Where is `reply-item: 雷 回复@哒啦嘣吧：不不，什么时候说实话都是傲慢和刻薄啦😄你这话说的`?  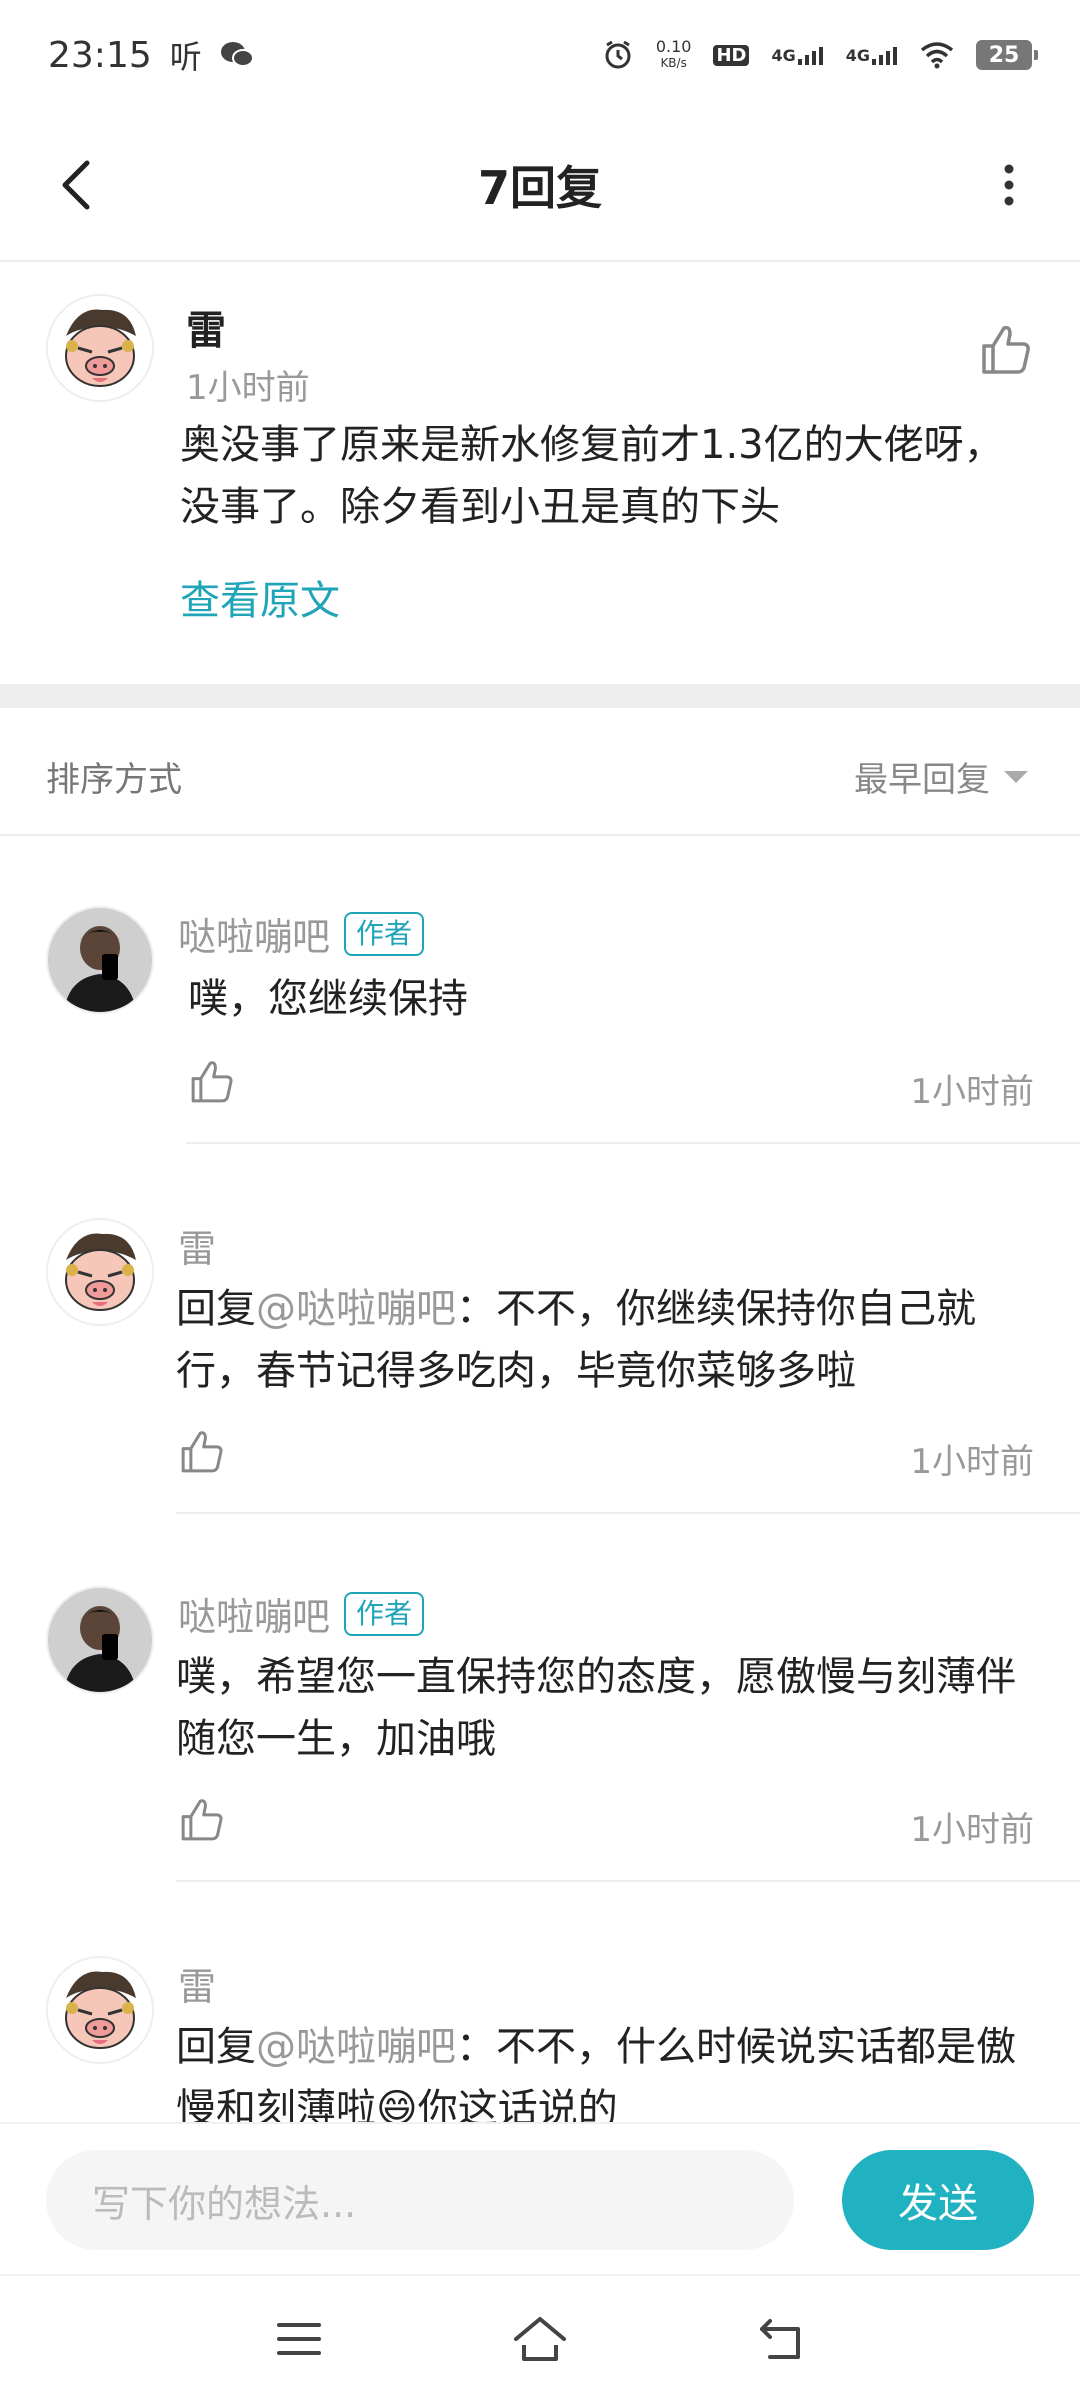
reply-item: 雷 回复@哒啦嘣吧：不不，什么时候说实话都是傲慢和刻薄啦😄你这话说的 is located at coordinates (540, 2039).